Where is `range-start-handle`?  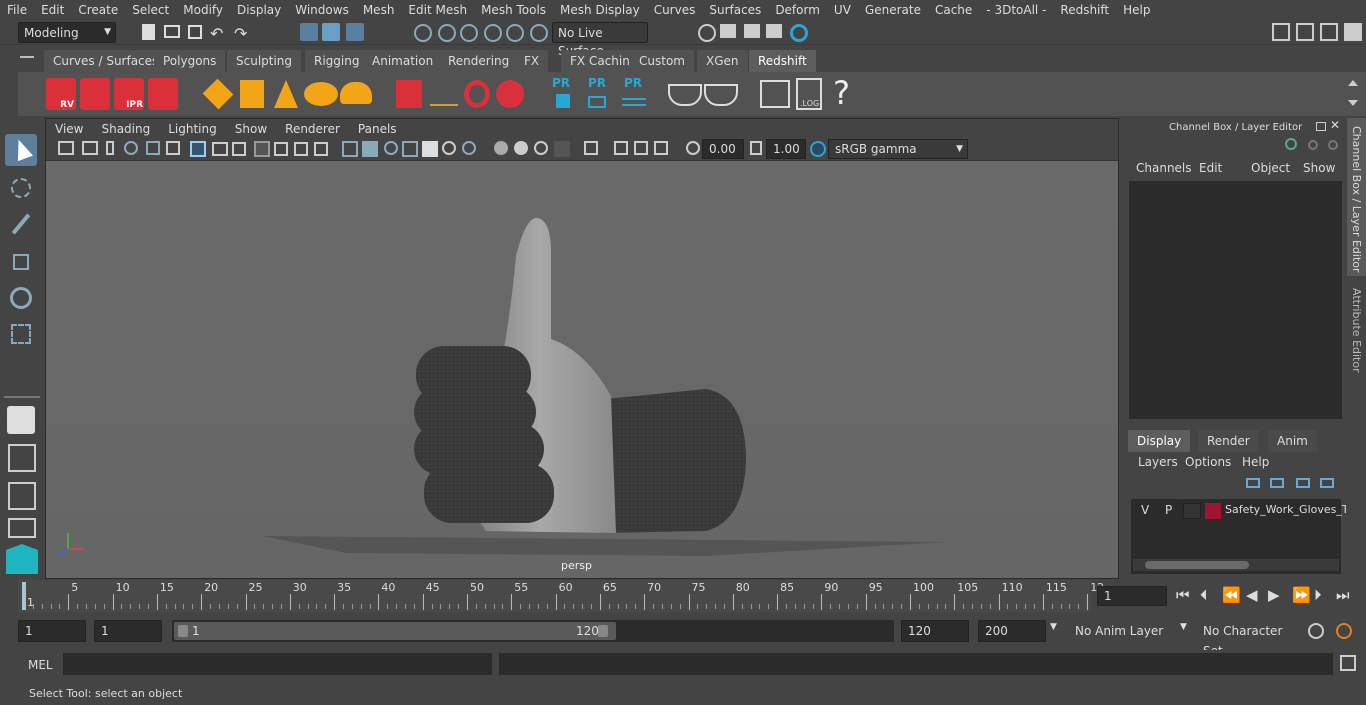 range-start-handle is located at coordinates (183, 631).